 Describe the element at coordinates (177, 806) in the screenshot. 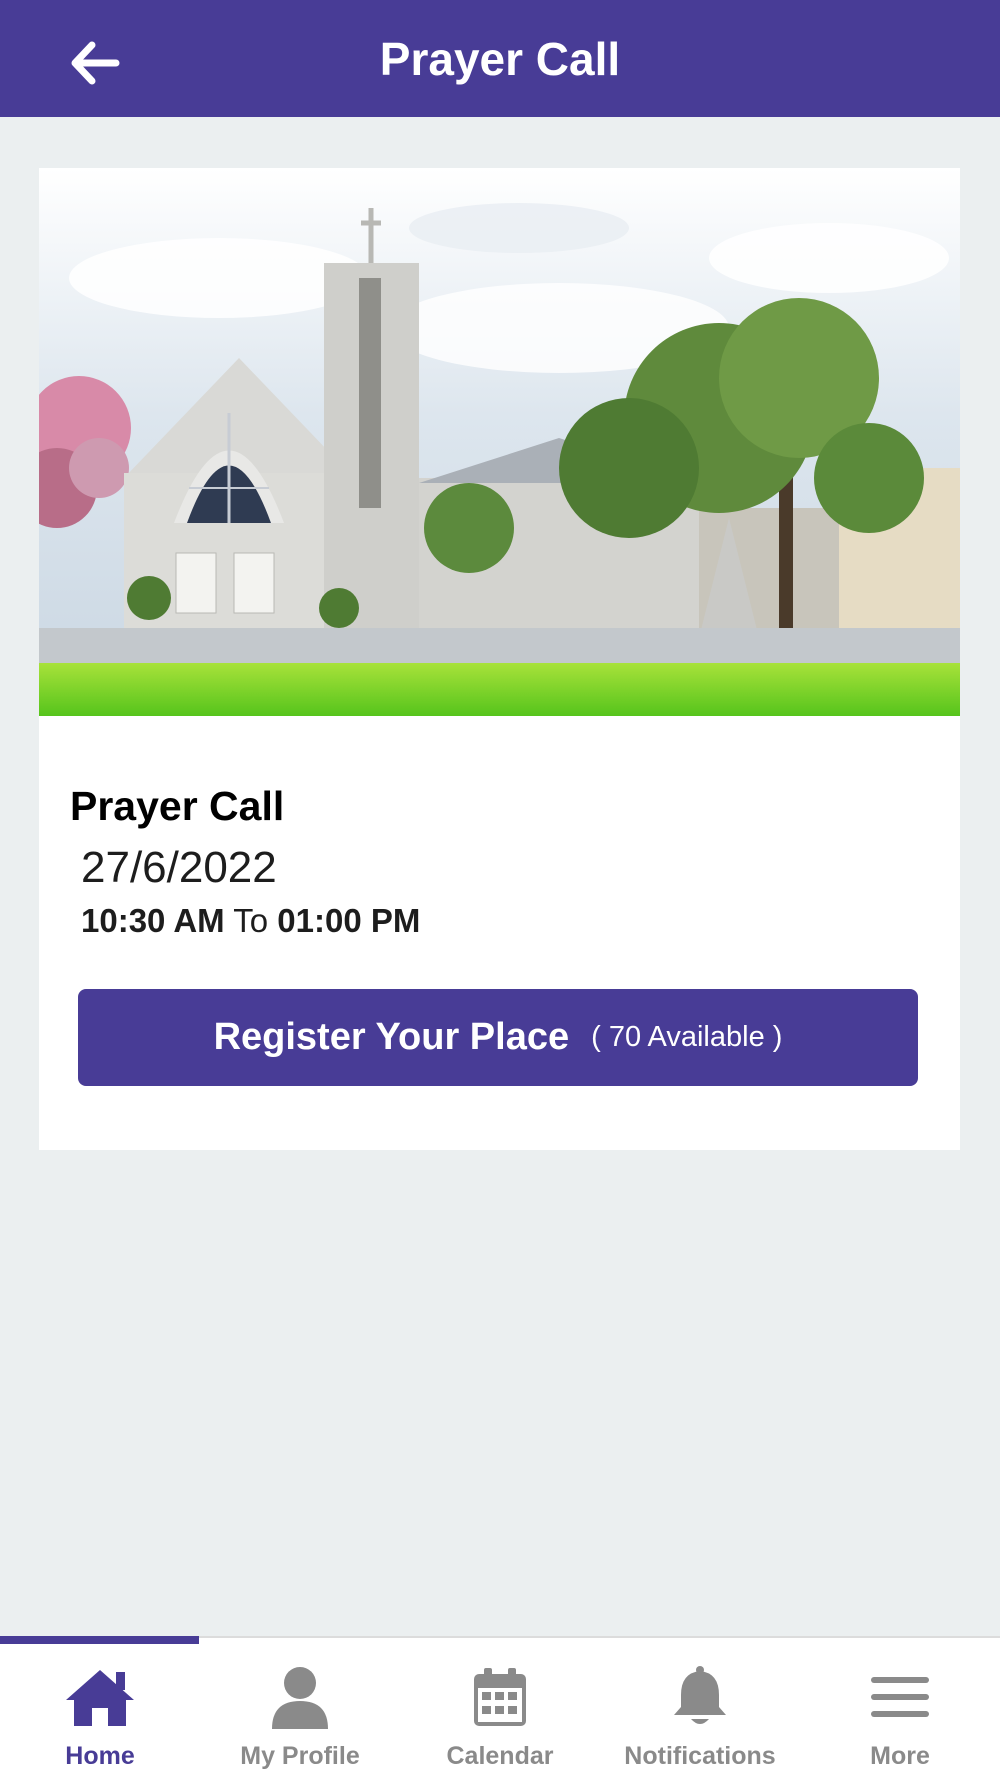

I see `event-title: Prayer Call` at that location.